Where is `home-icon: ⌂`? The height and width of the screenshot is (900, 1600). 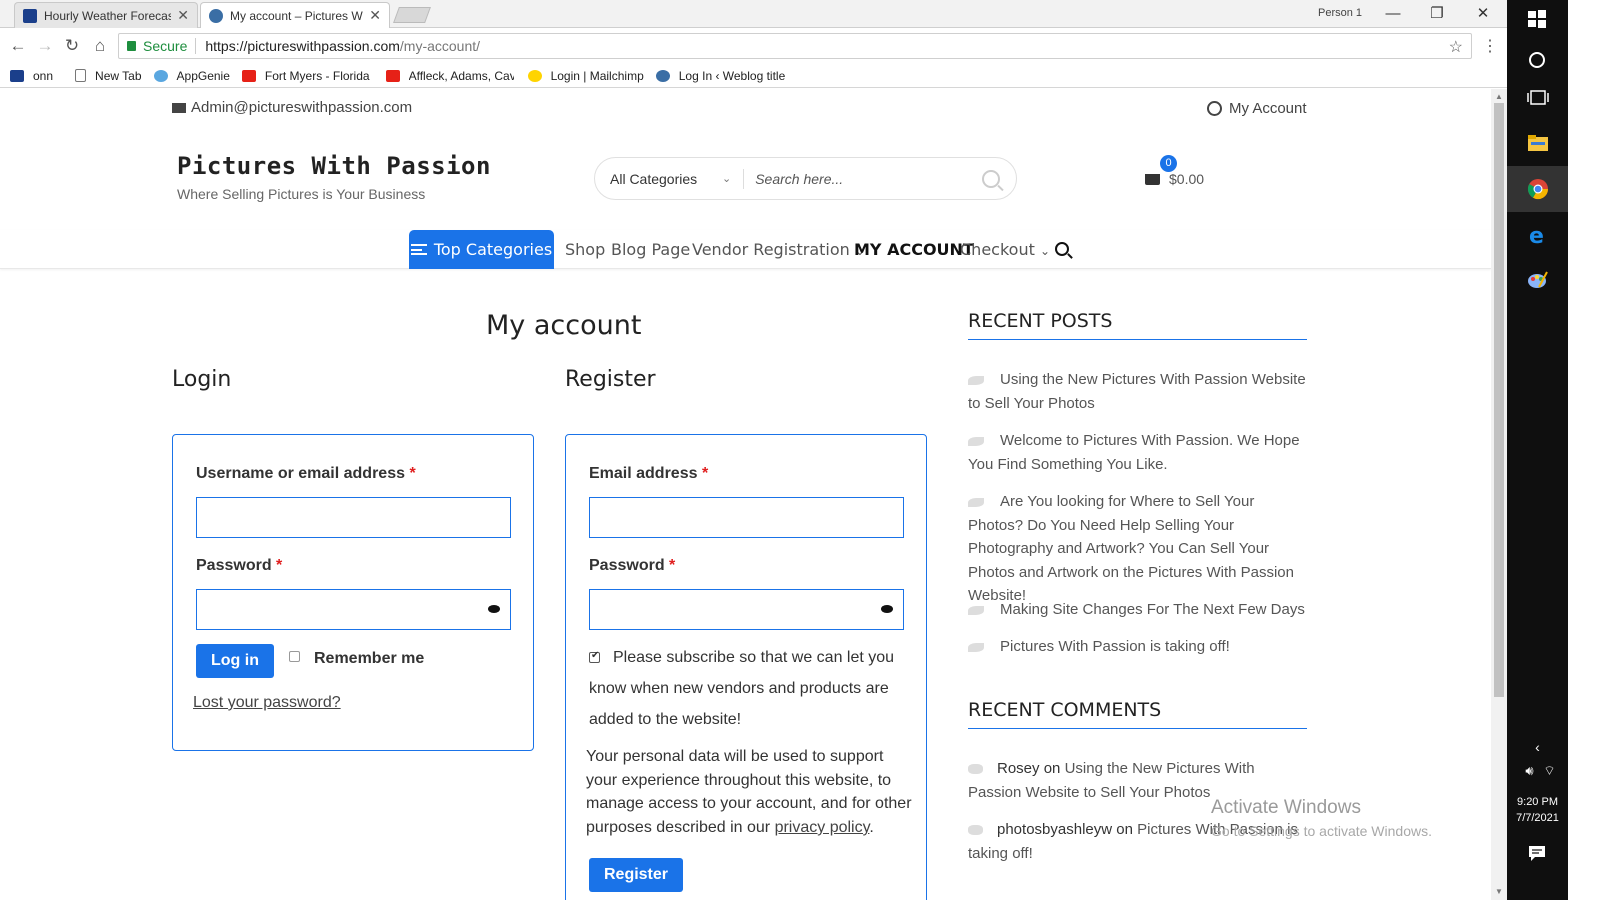 home-icon: ⌂ is located at coordinates (100, 46).